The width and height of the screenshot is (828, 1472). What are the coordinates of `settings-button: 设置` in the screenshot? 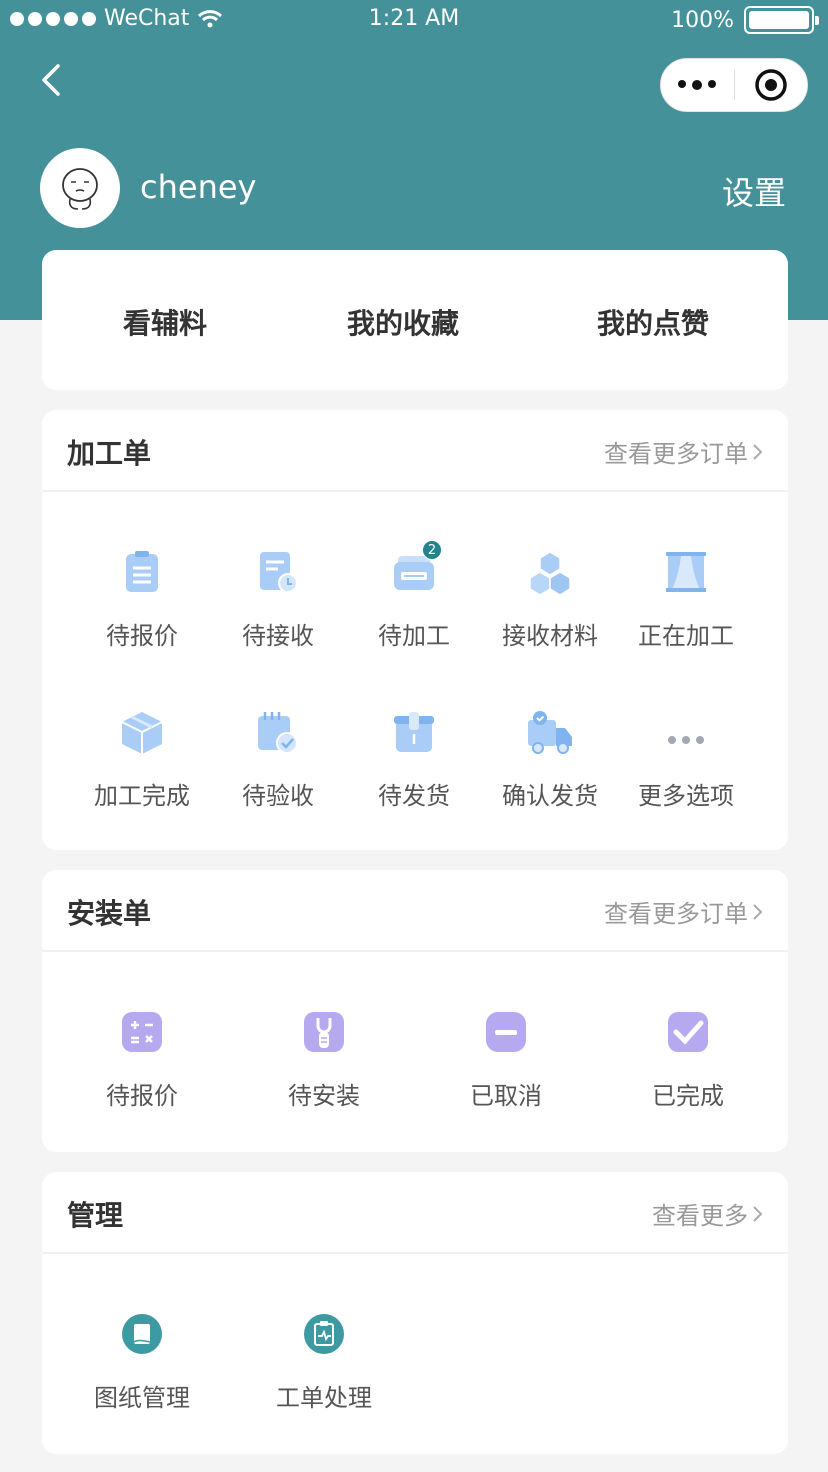 It's located at (754, 191).